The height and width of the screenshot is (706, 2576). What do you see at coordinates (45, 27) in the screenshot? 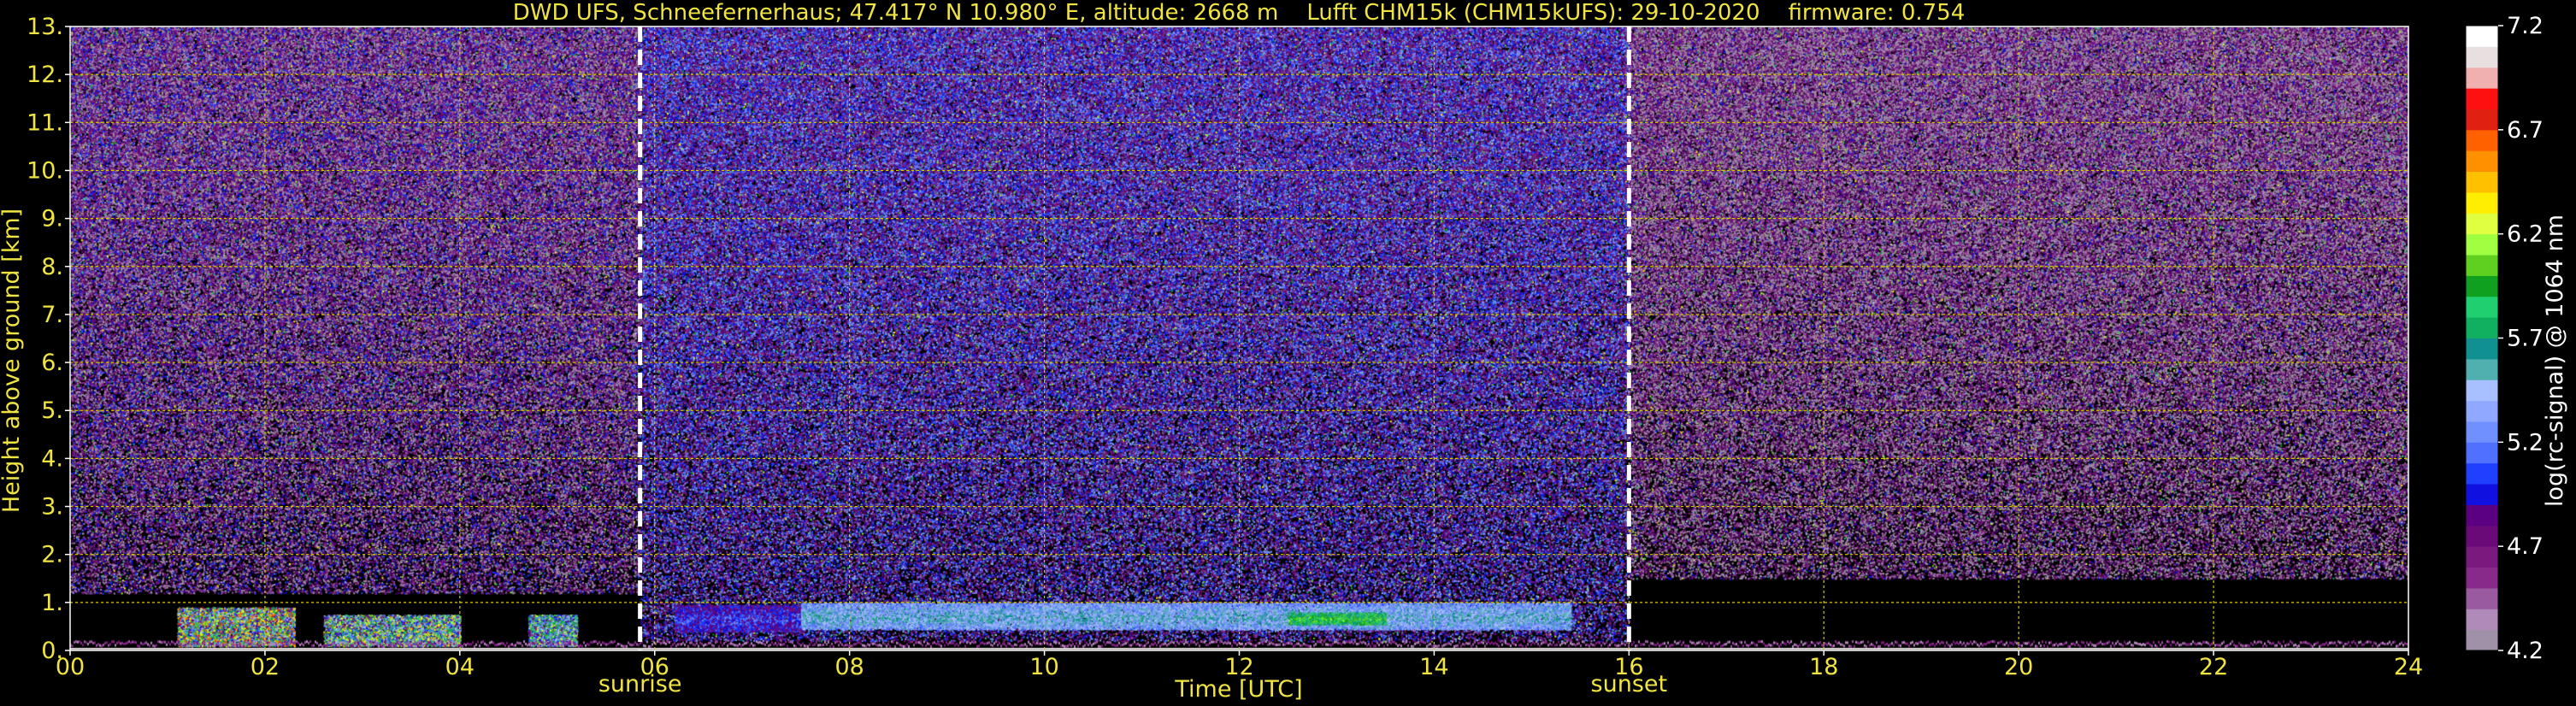
I see `y-tick-label: 13.` at bounding box center [45, 27].